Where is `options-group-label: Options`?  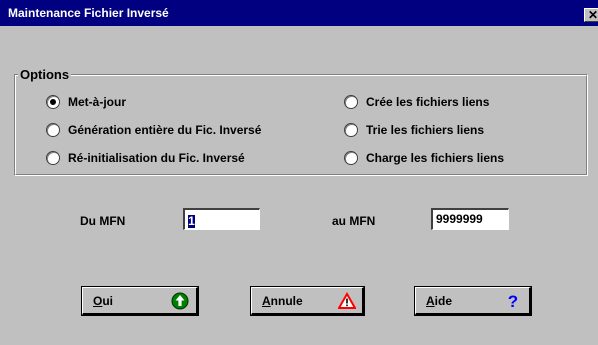 options-group-label: Options is located at coordinates (45, 74).